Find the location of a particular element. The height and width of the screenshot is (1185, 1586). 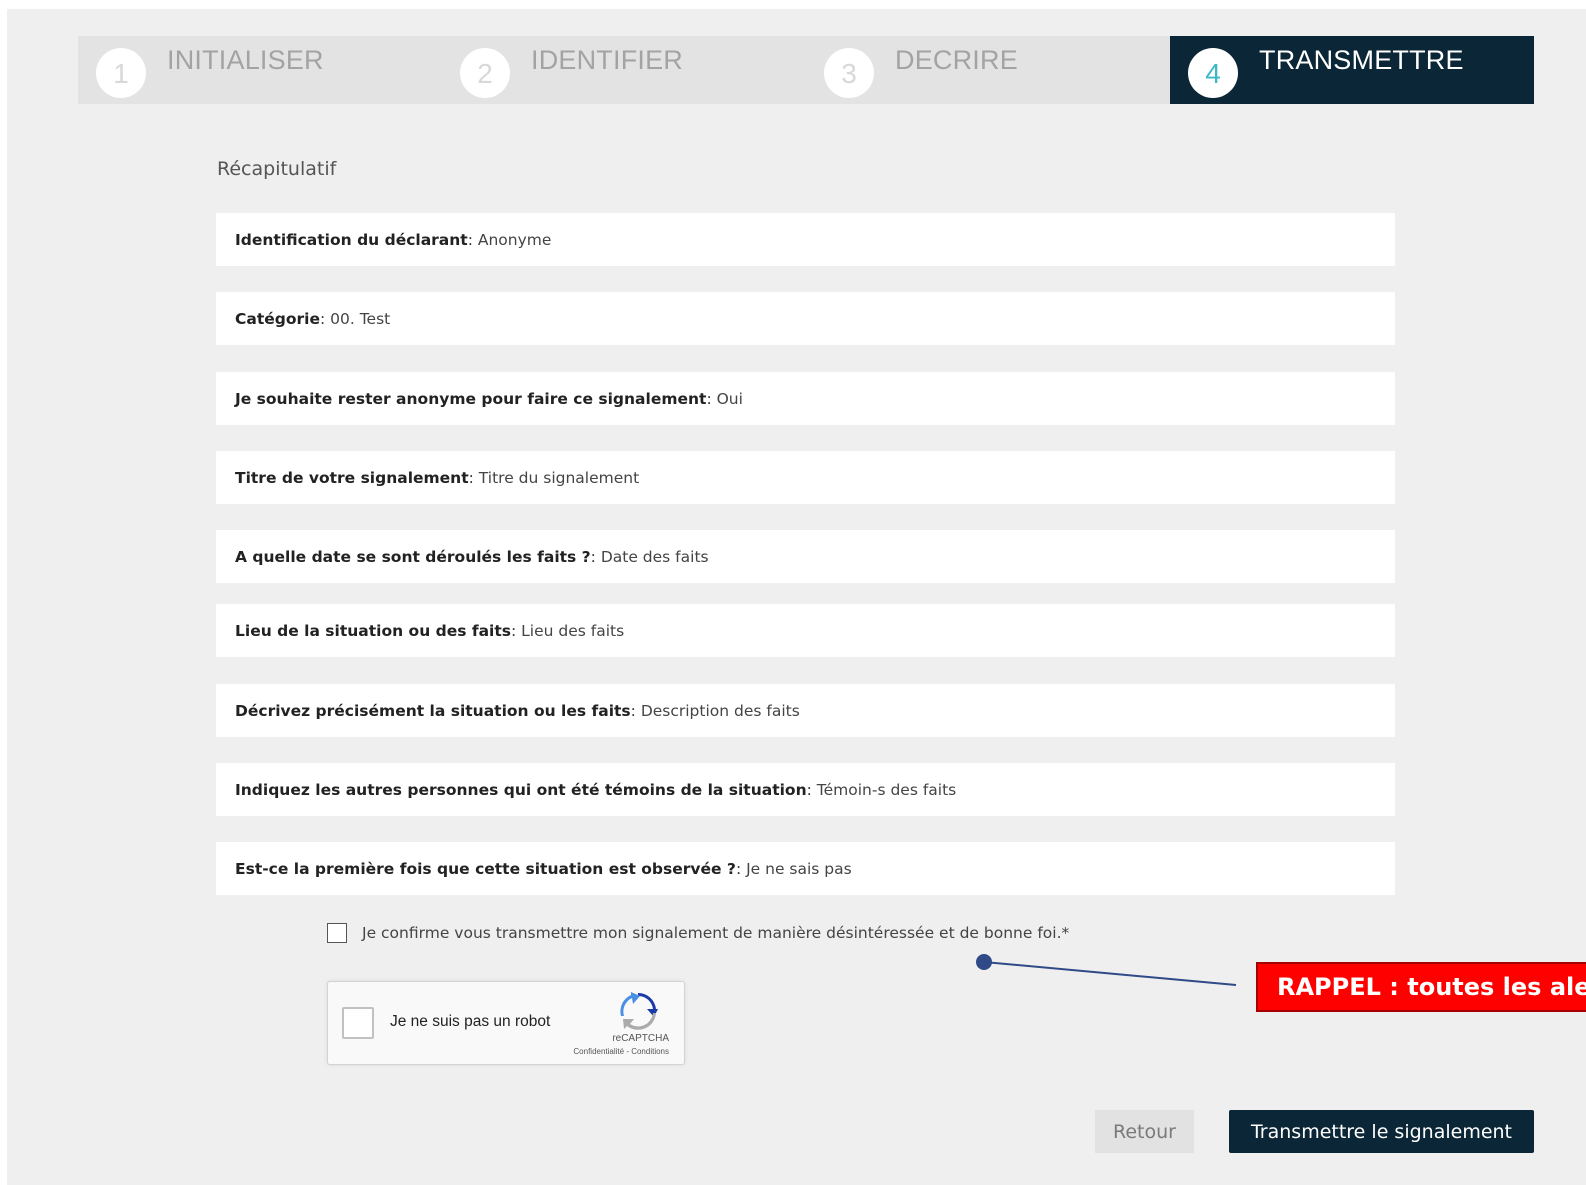

step-initialiser: 1 INITIALISER is located at coordinates (260, 70).